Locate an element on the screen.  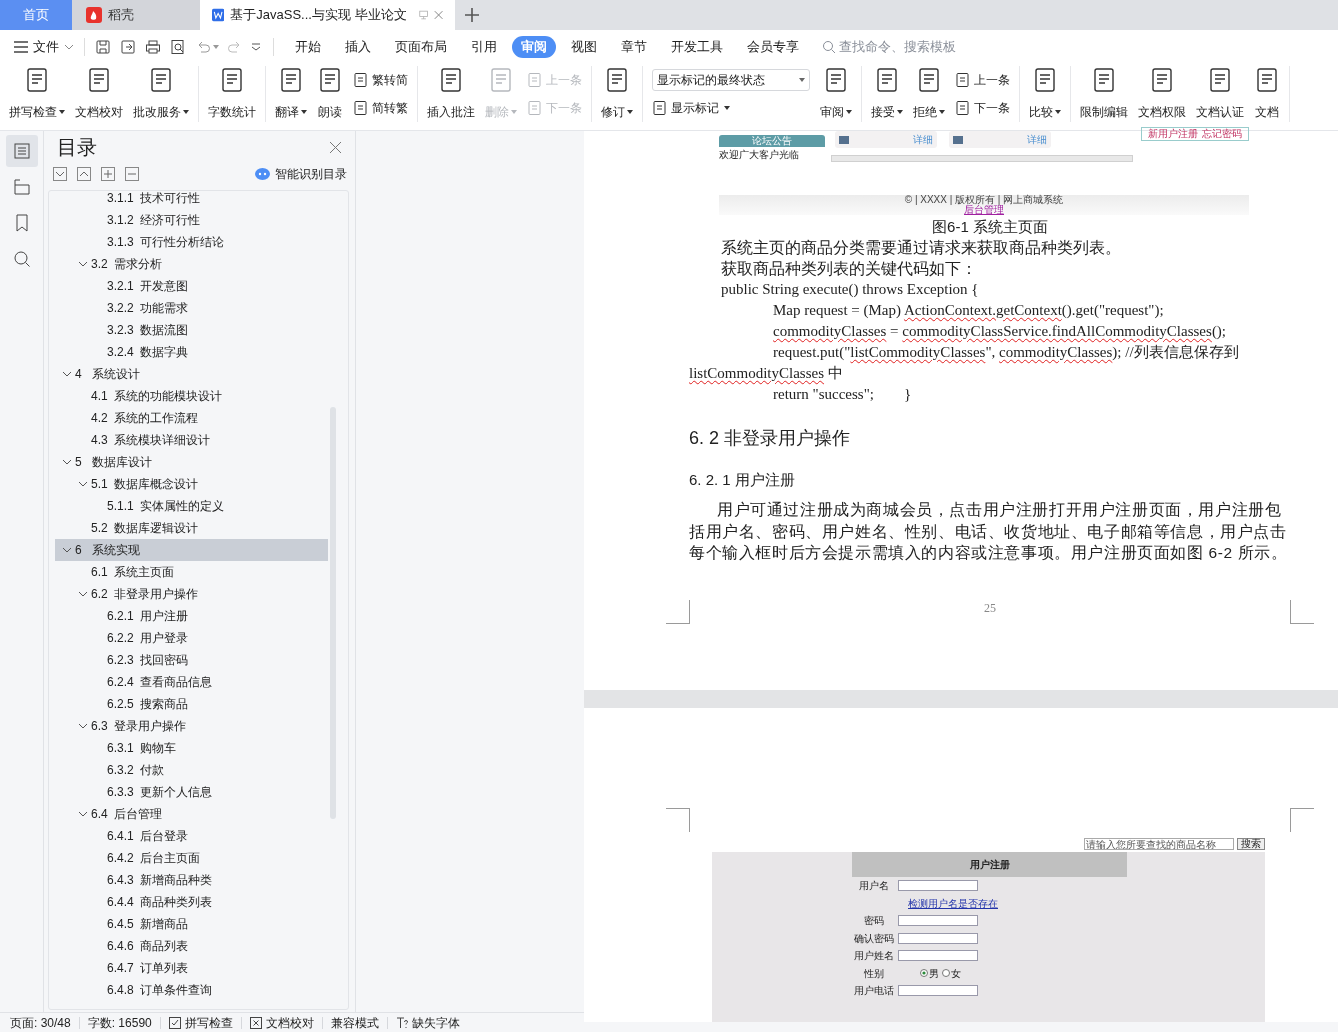
toolbar-button: 接受 is located at coordinates (887, 94).